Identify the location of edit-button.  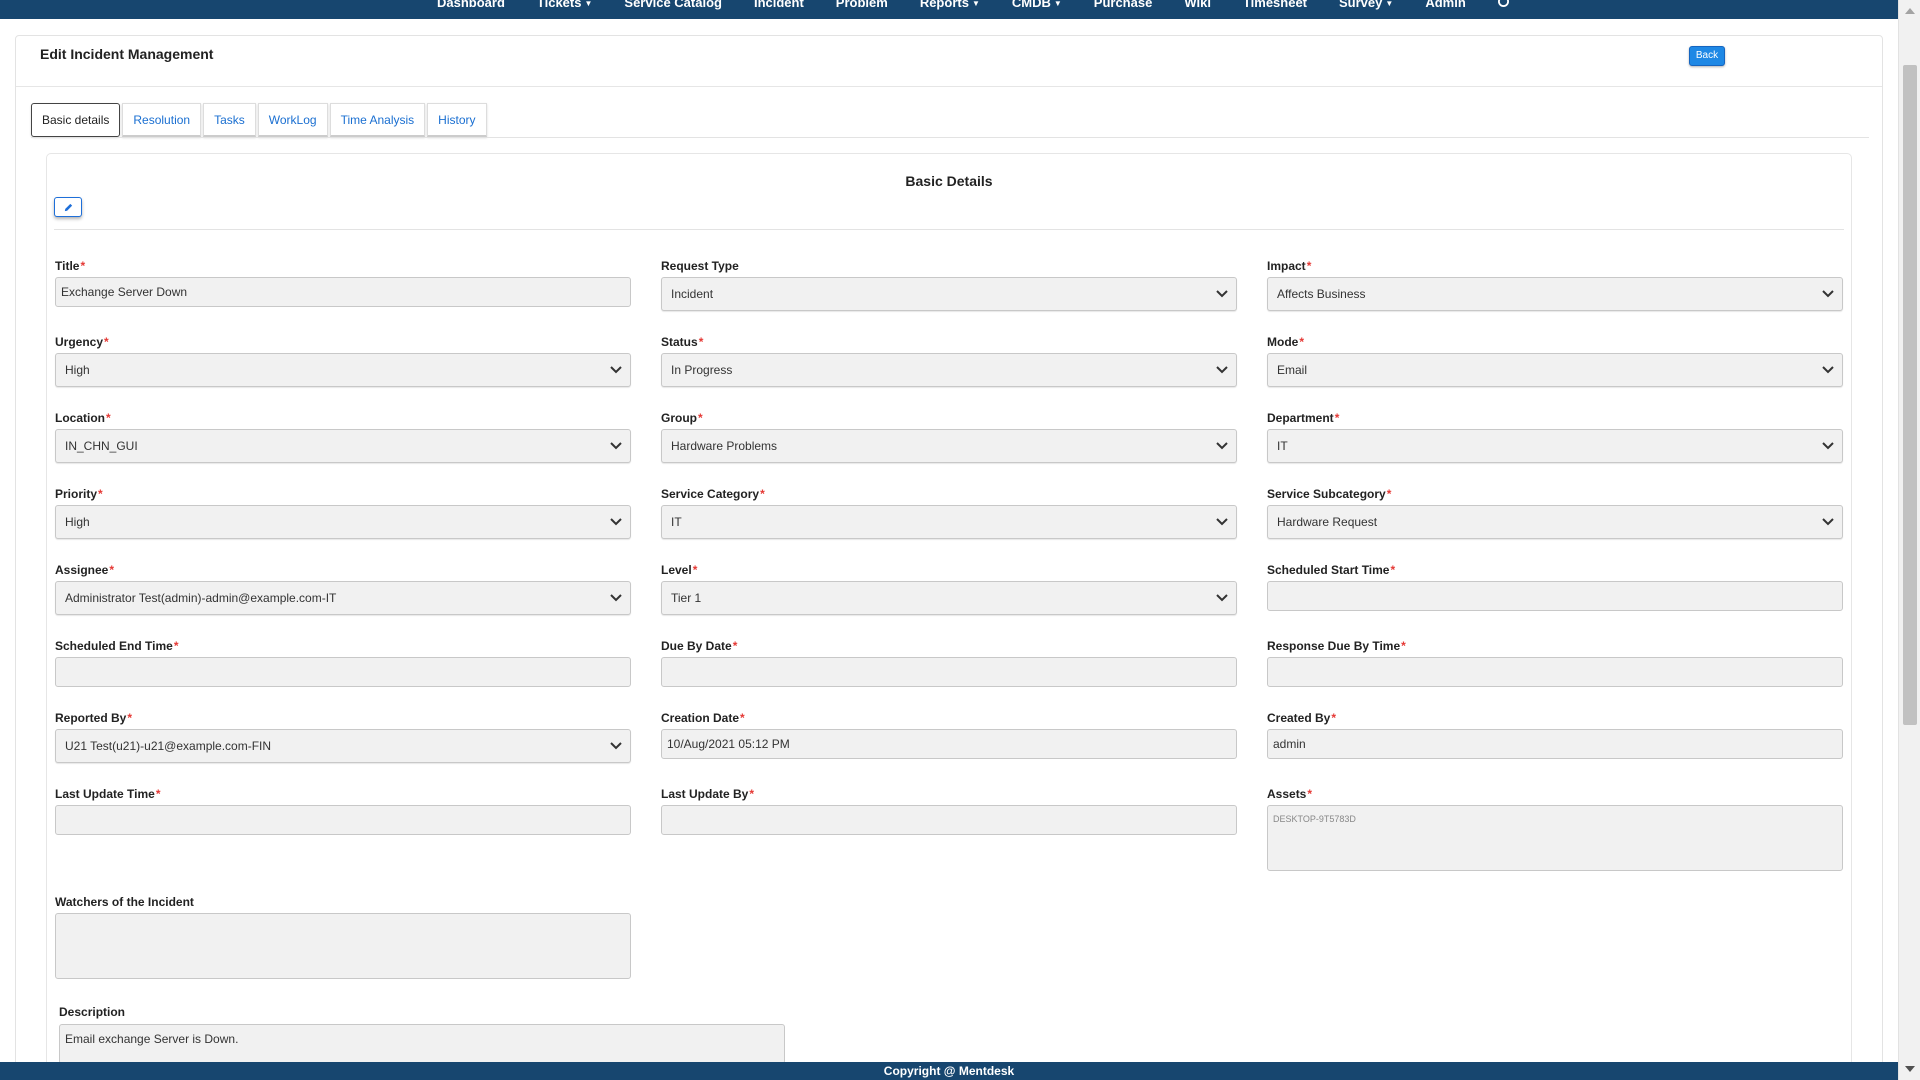
(68, 207).